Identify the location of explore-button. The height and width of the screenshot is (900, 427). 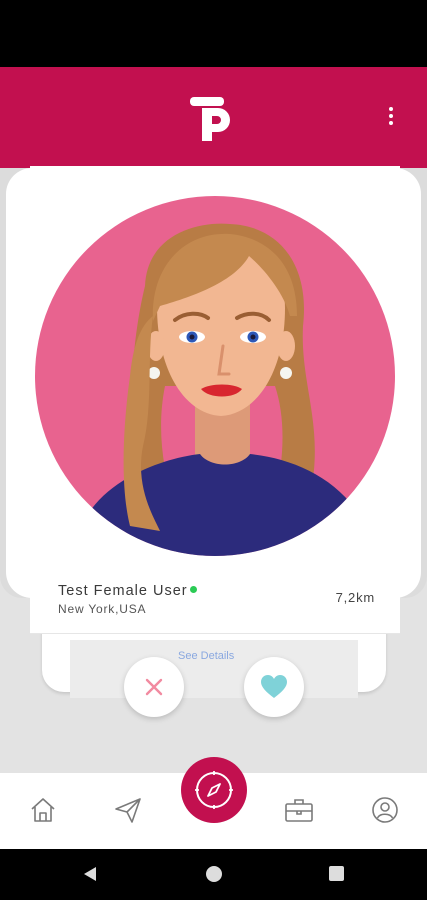
(214, 790).